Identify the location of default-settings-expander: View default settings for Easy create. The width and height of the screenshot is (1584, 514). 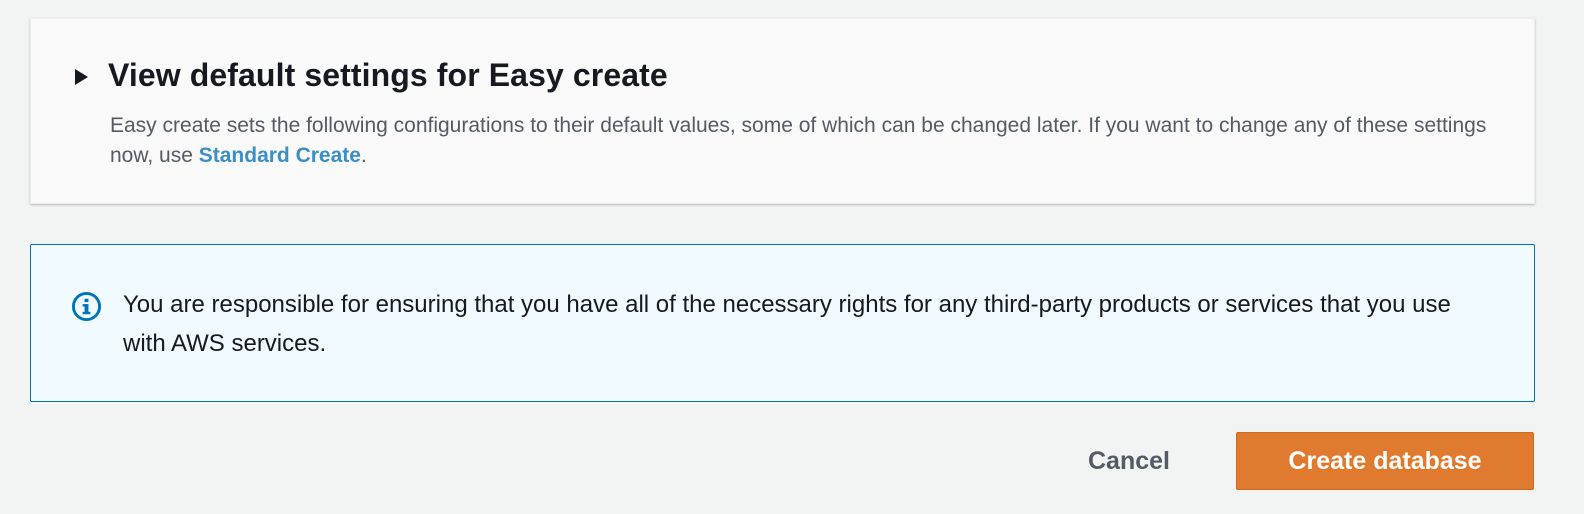
(371, 75).